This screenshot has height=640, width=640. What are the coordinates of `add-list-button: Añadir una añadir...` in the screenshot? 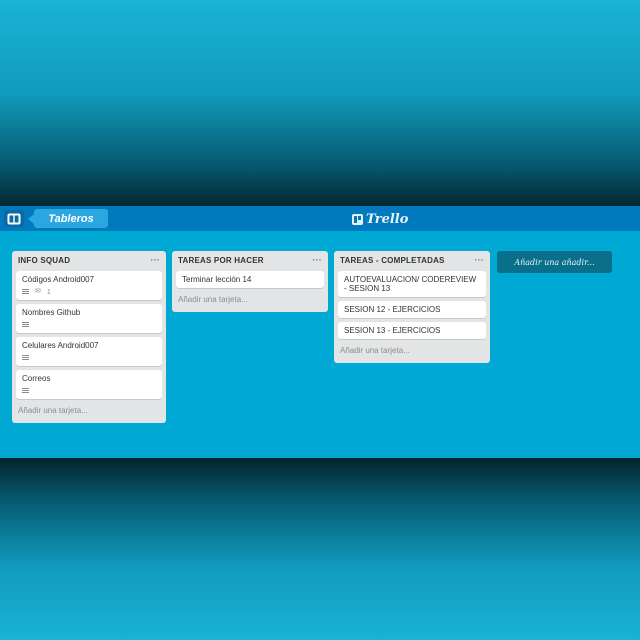 It's located at (554, 262).